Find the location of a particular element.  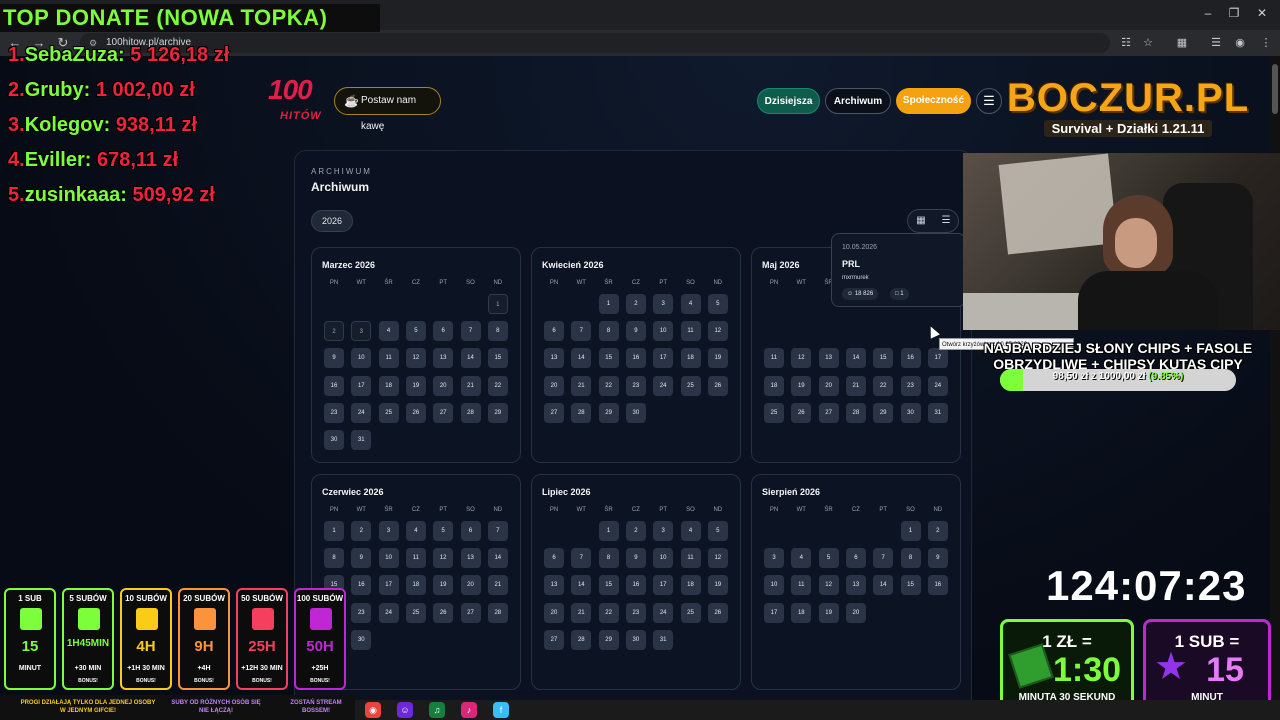

site-logo: 100 HITÓW is located at coordinates (296, 100).